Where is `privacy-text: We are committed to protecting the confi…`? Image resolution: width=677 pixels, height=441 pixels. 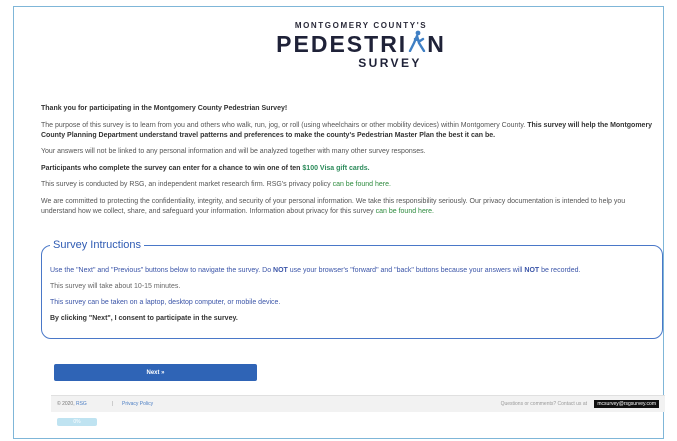
privacy-text: We are committed to protecting the confi… is located at coordinates (351, 207).